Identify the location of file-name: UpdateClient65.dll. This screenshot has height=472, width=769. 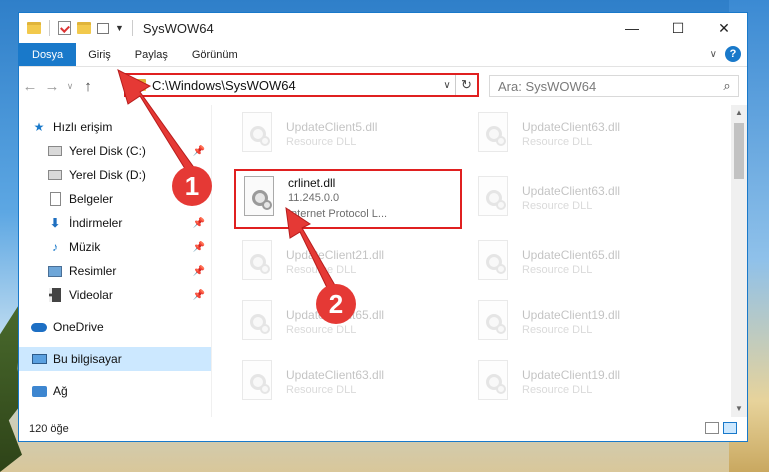
(571, 255).